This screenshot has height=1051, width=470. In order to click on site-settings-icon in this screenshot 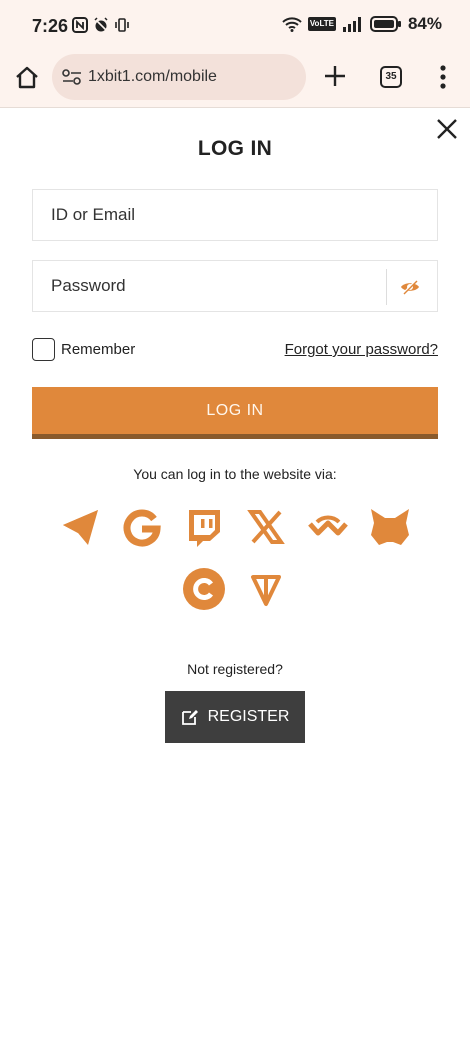, I will do `click(72, 77)`.